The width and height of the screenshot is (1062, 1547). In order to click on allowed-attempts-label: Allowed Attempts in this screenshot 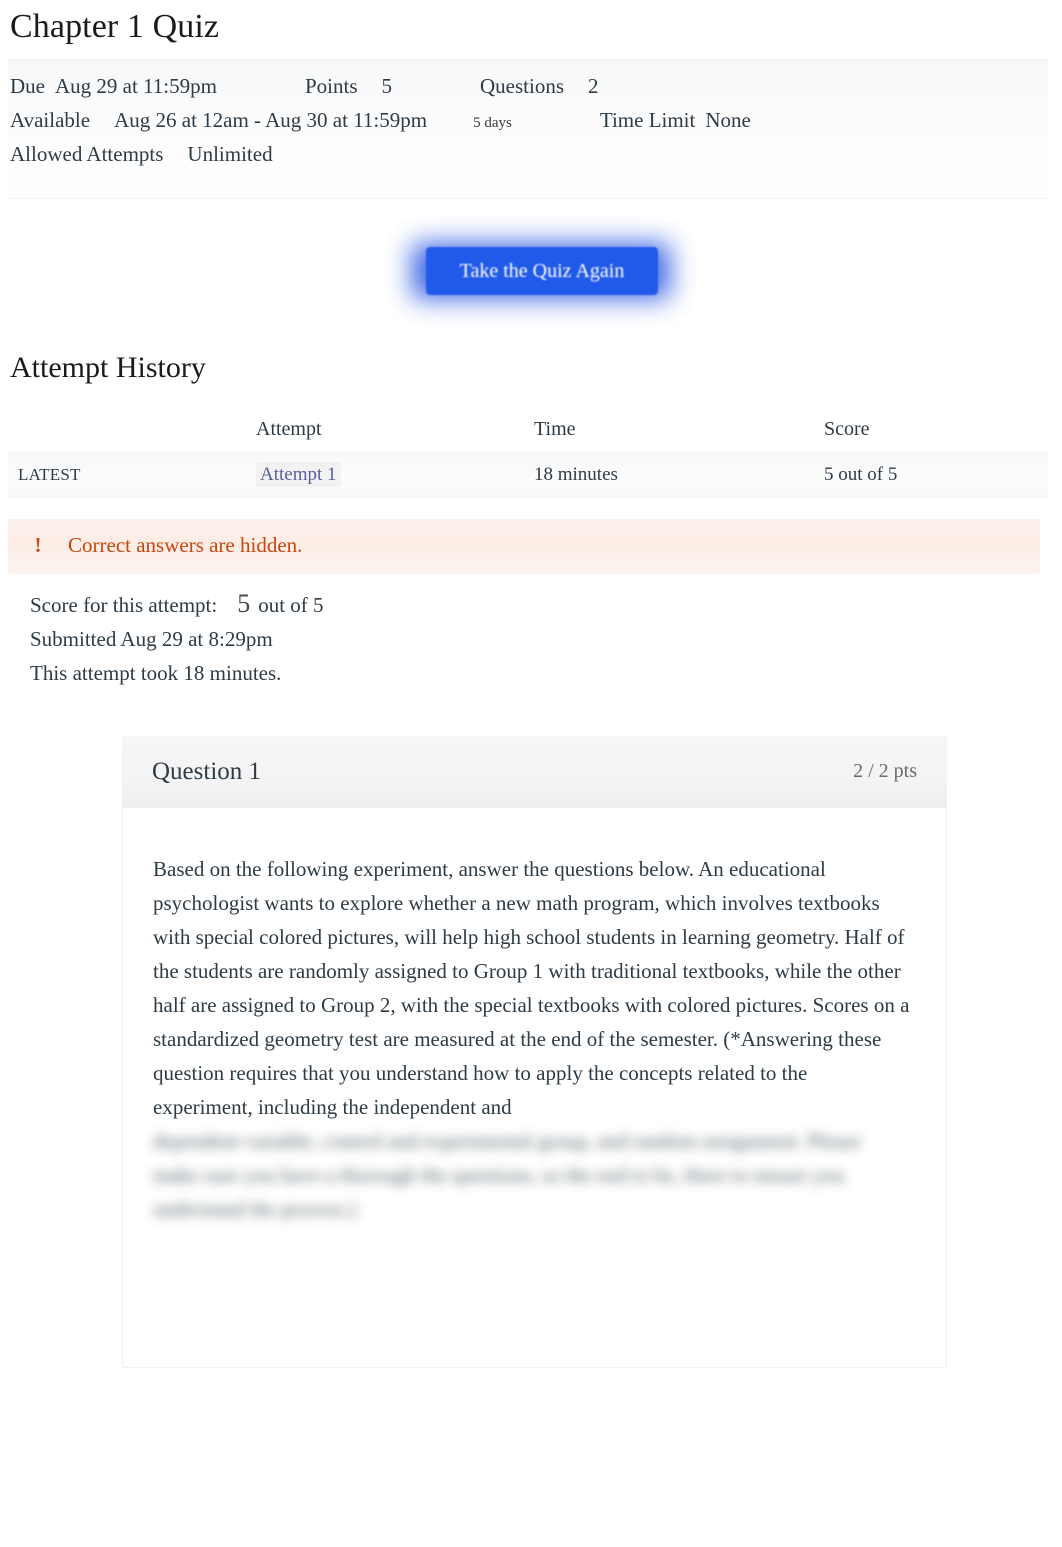, I will do `click(87, 153)`.